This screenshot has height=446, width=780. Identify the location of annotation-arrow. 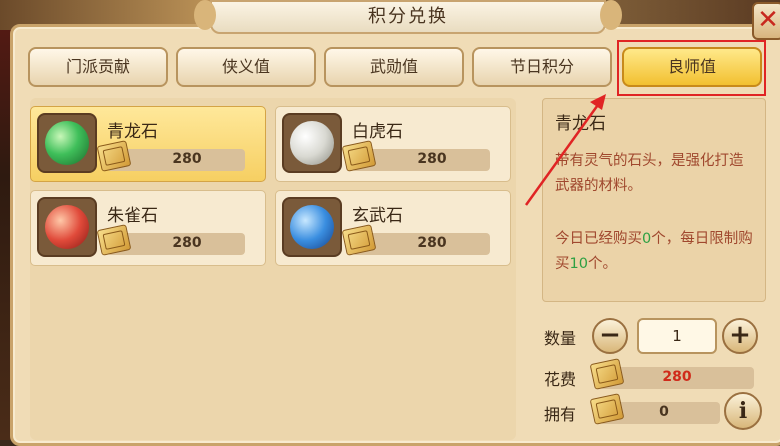
(565, 150).